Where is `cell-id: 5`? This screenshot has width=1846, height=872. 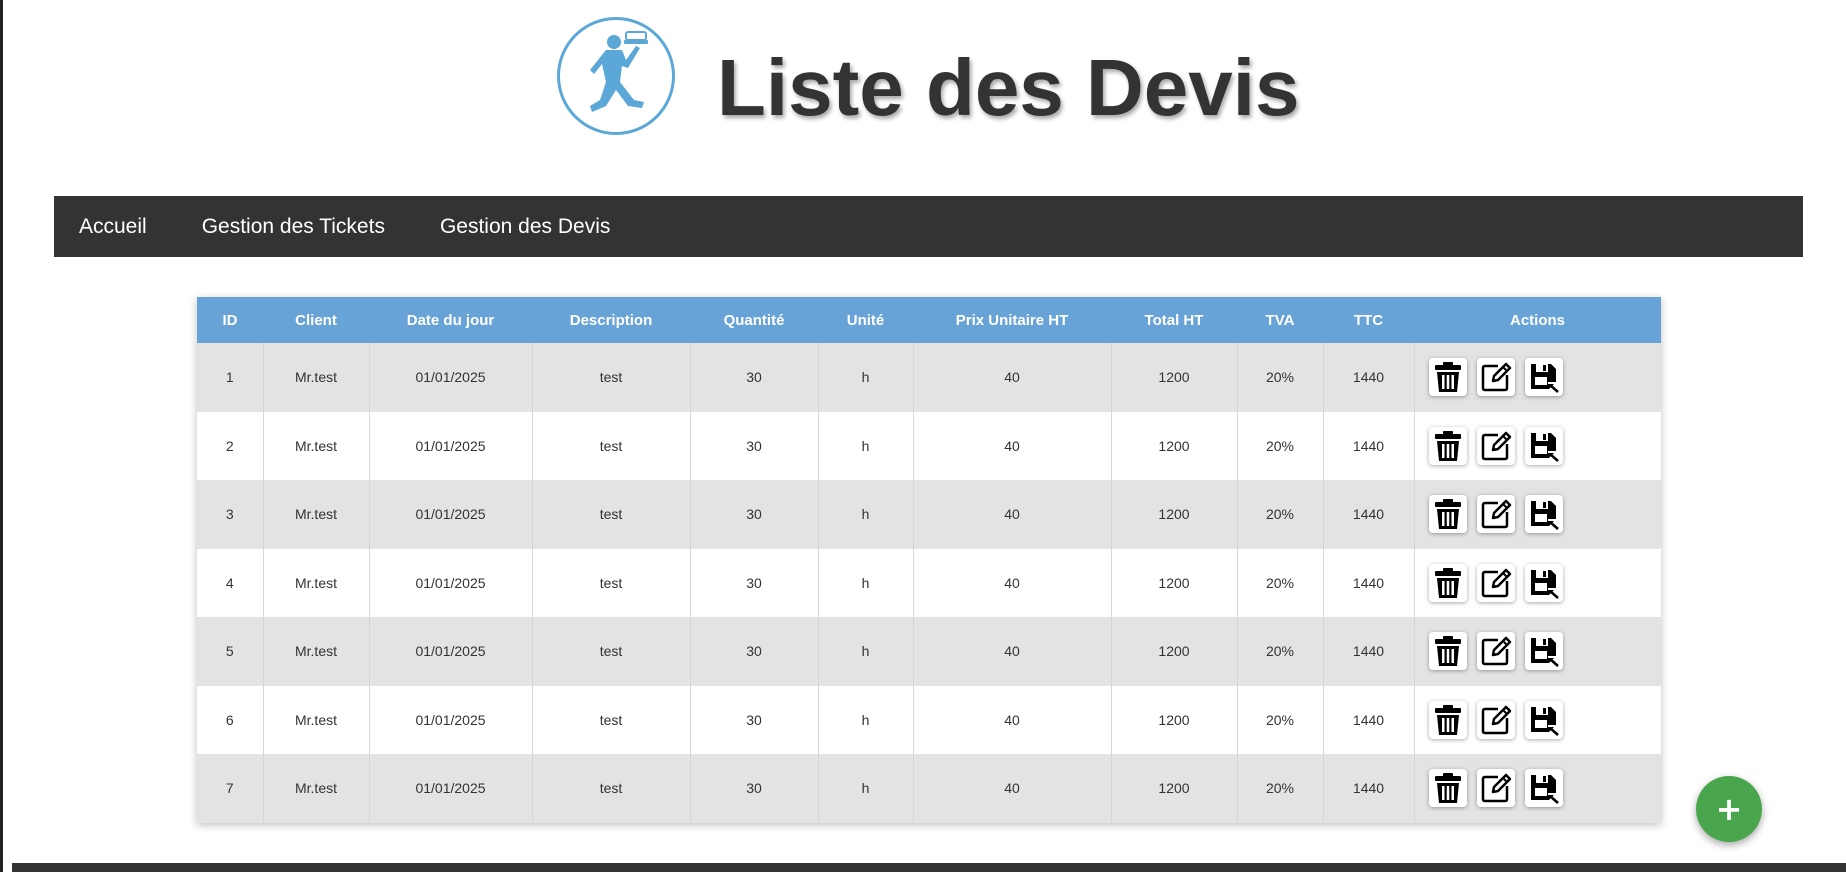
cell-id: 5 is located at coordinates (230, 651).